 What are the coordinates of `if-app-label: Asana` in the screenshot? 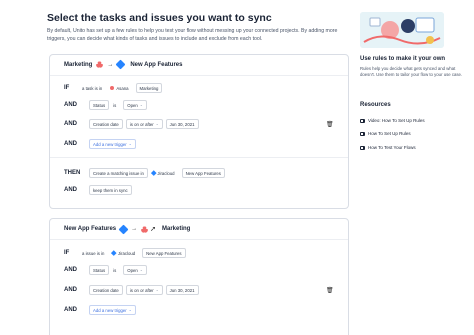 It's located at (122, 88).